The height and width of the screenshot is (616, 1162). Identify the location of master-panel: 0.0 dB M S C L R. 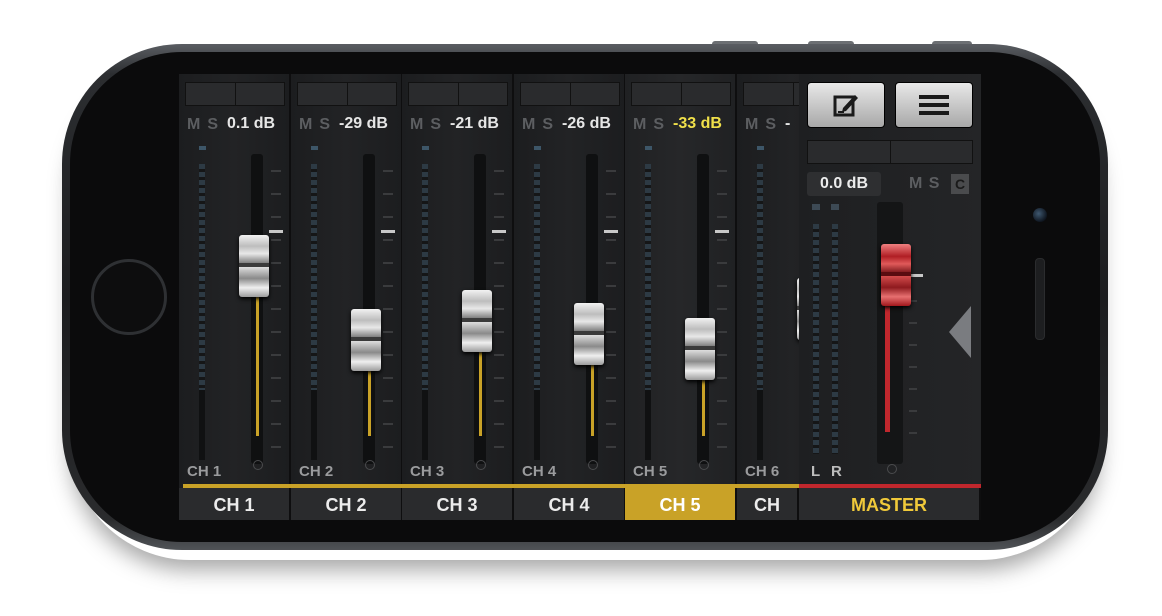
(890, 281).